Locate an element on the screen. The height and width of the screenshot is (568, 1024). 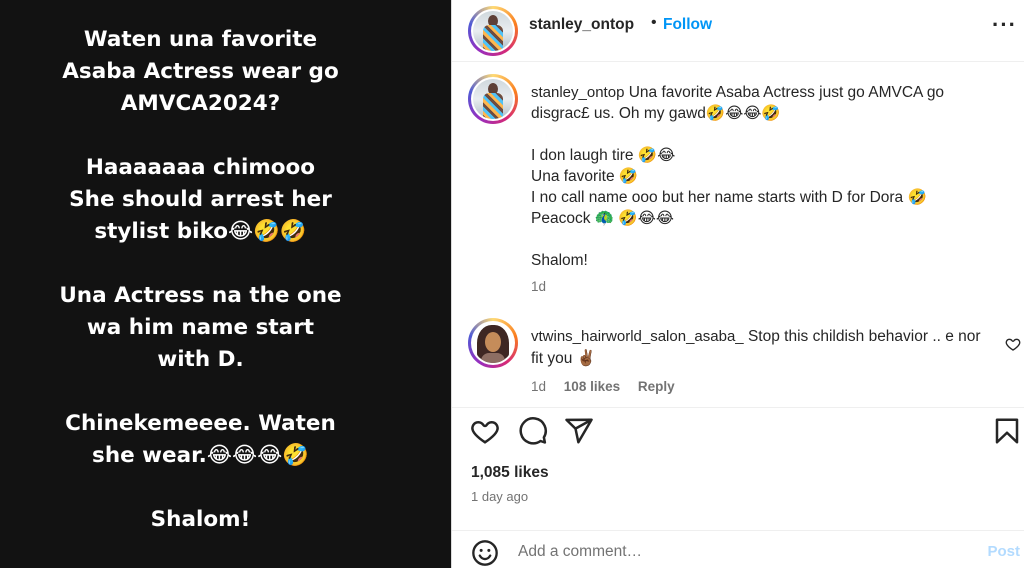
comment-meta: 1d 108 likes Reply is located at coordinates (610, 386).